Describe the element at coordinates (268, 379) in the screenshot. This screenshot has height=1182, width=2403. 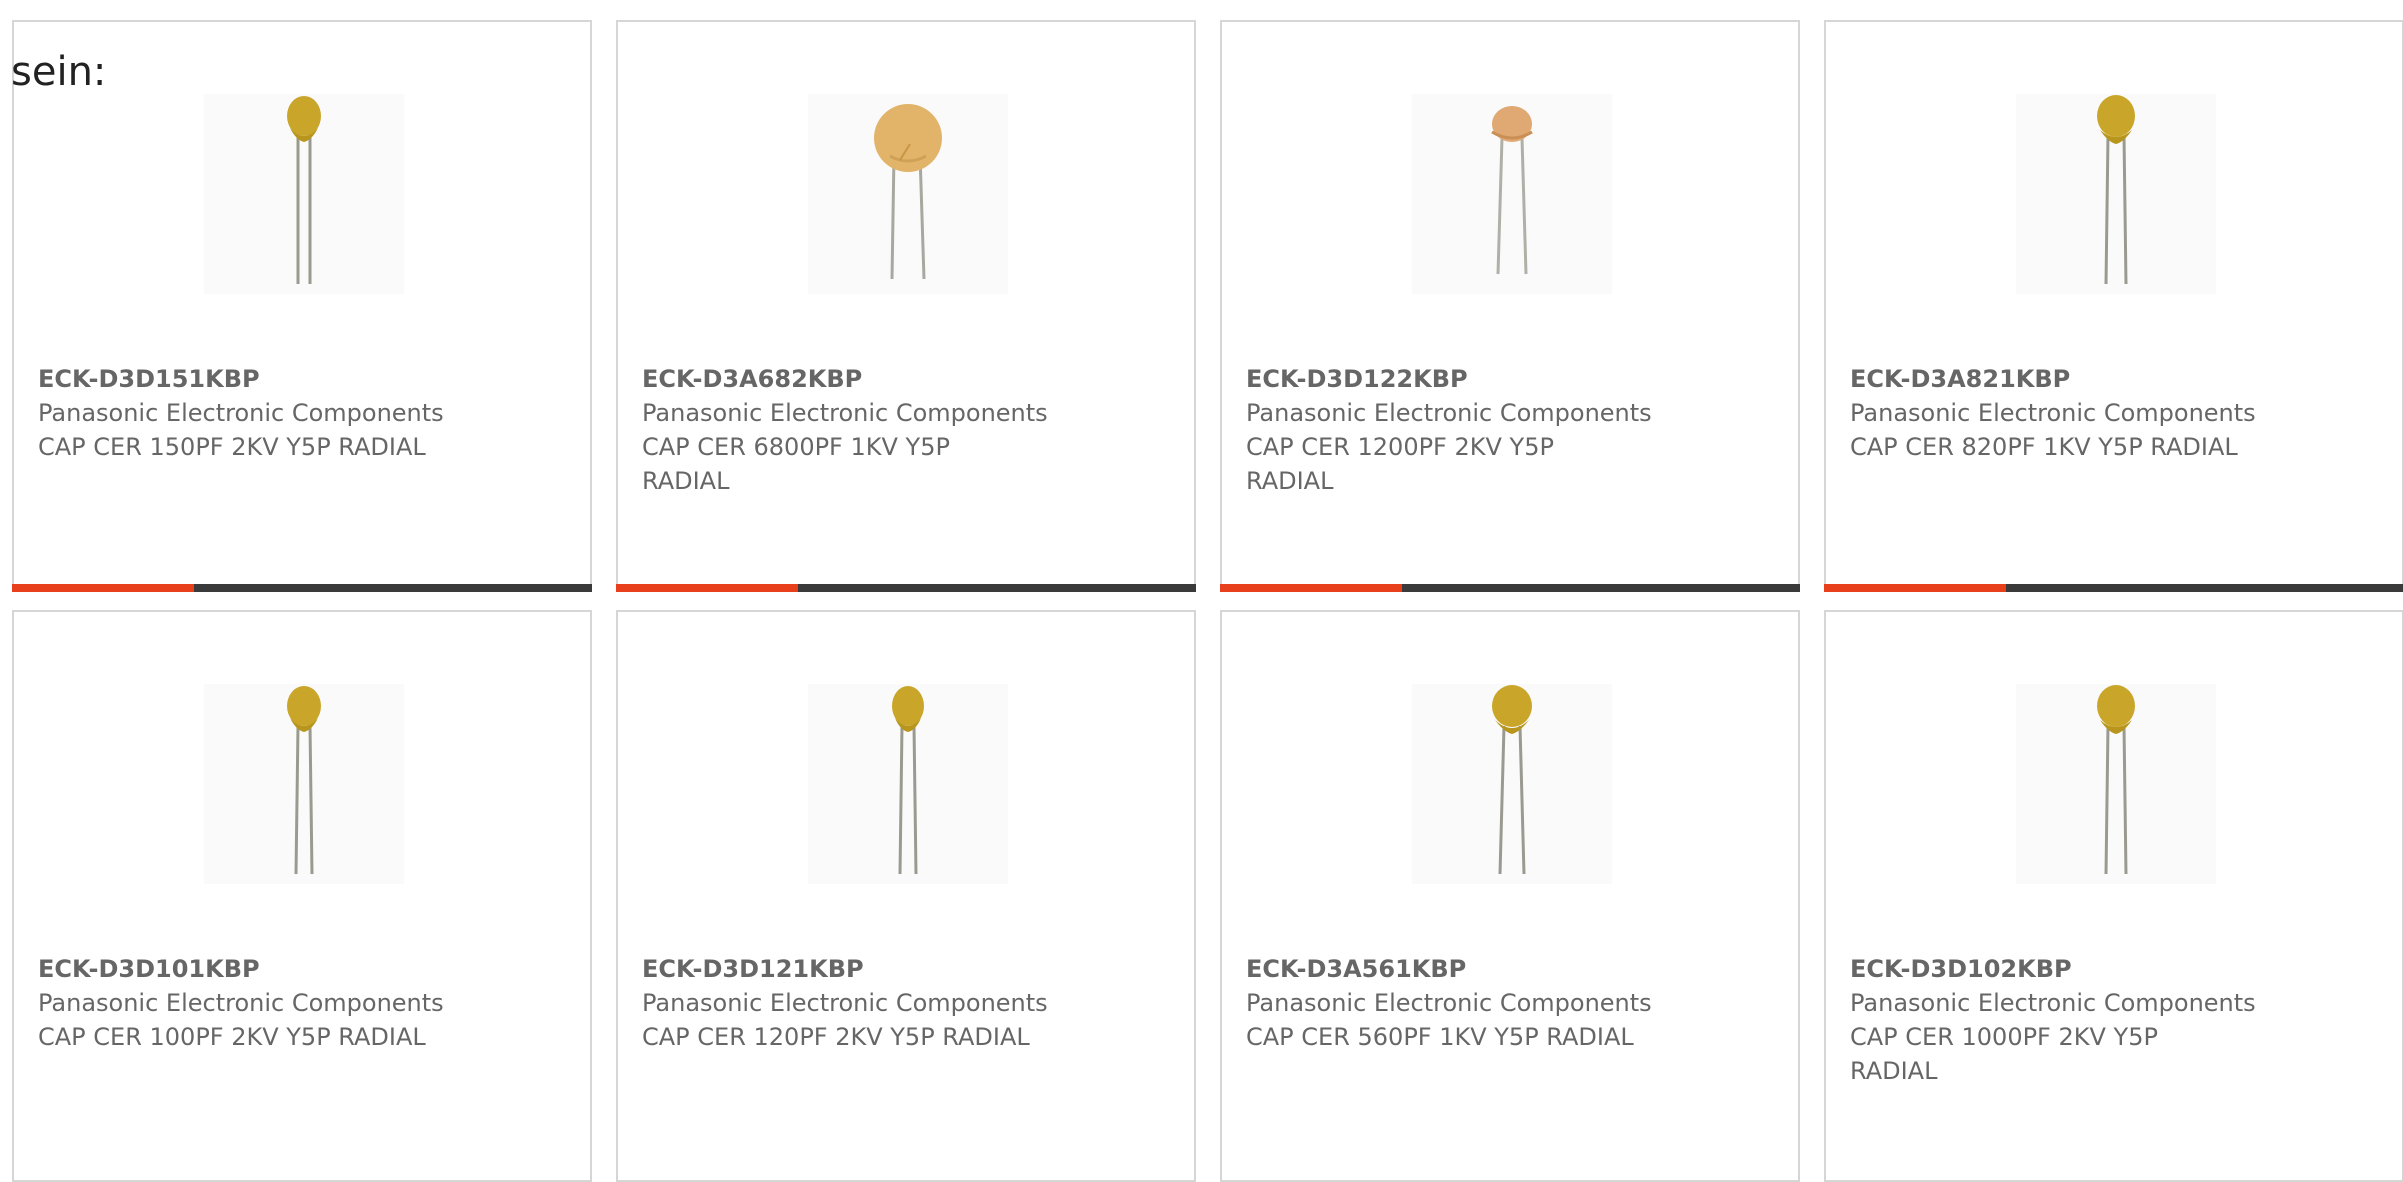
I see `part-number-link: ECK-D3D151KBP` at that location.